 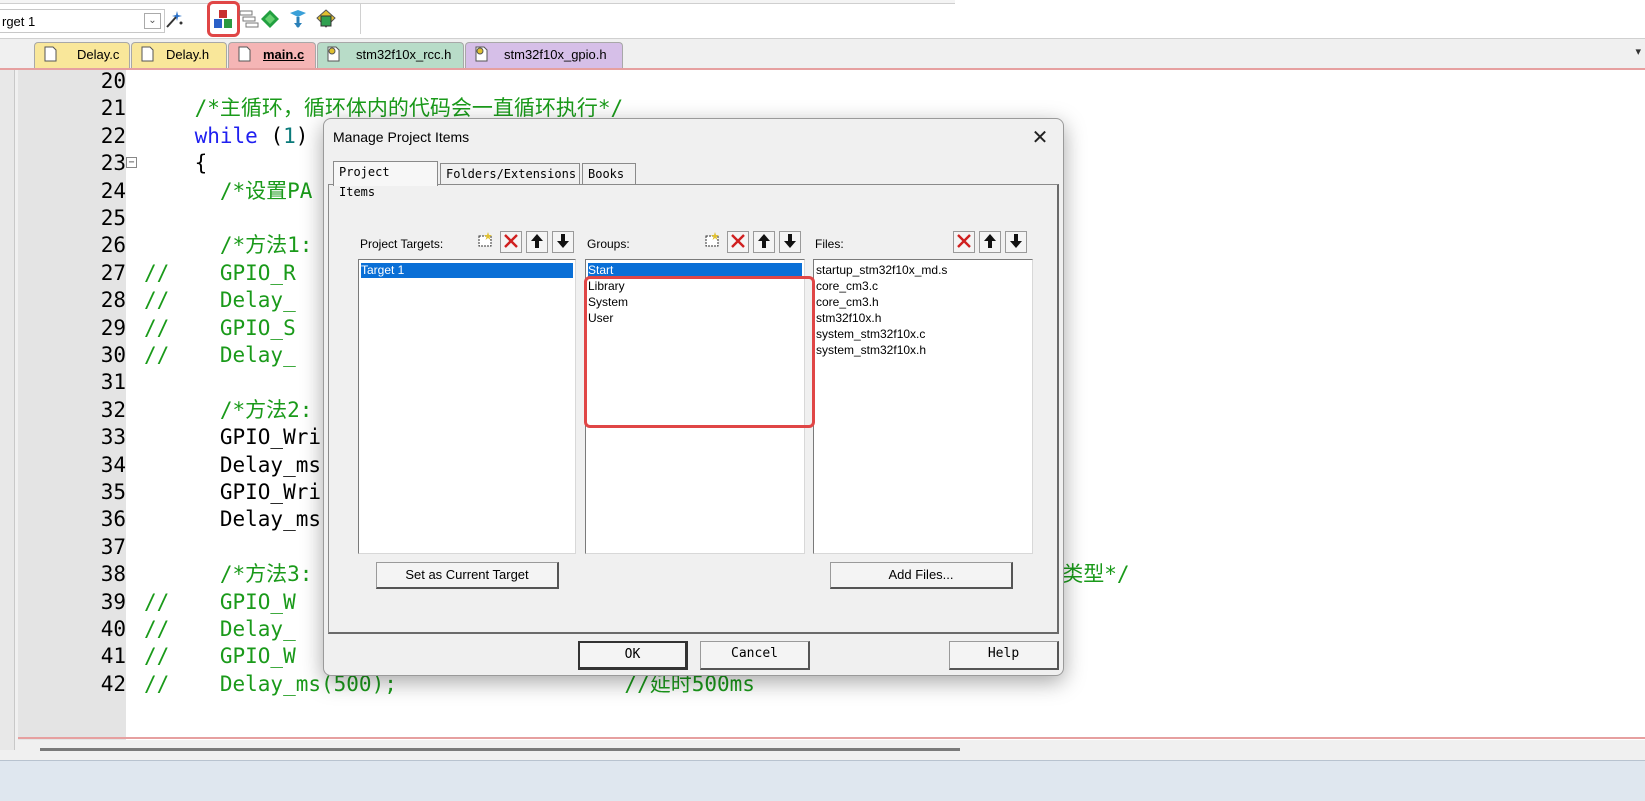 I want to click on tab-label: Delay.h, so click(x=188, y=54).